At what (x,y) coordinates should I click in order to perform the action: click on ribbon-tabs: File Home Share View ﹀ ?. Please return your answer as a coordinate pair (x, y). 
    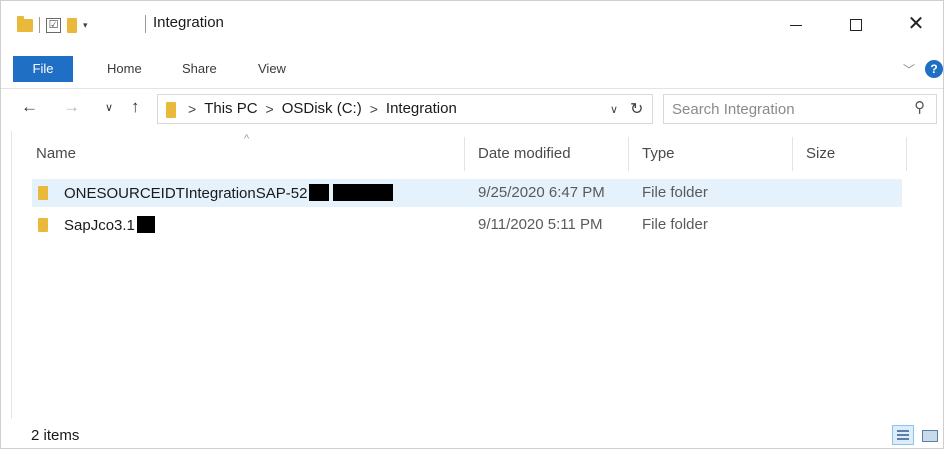
    Looking at the image, I should click on (472, 68).